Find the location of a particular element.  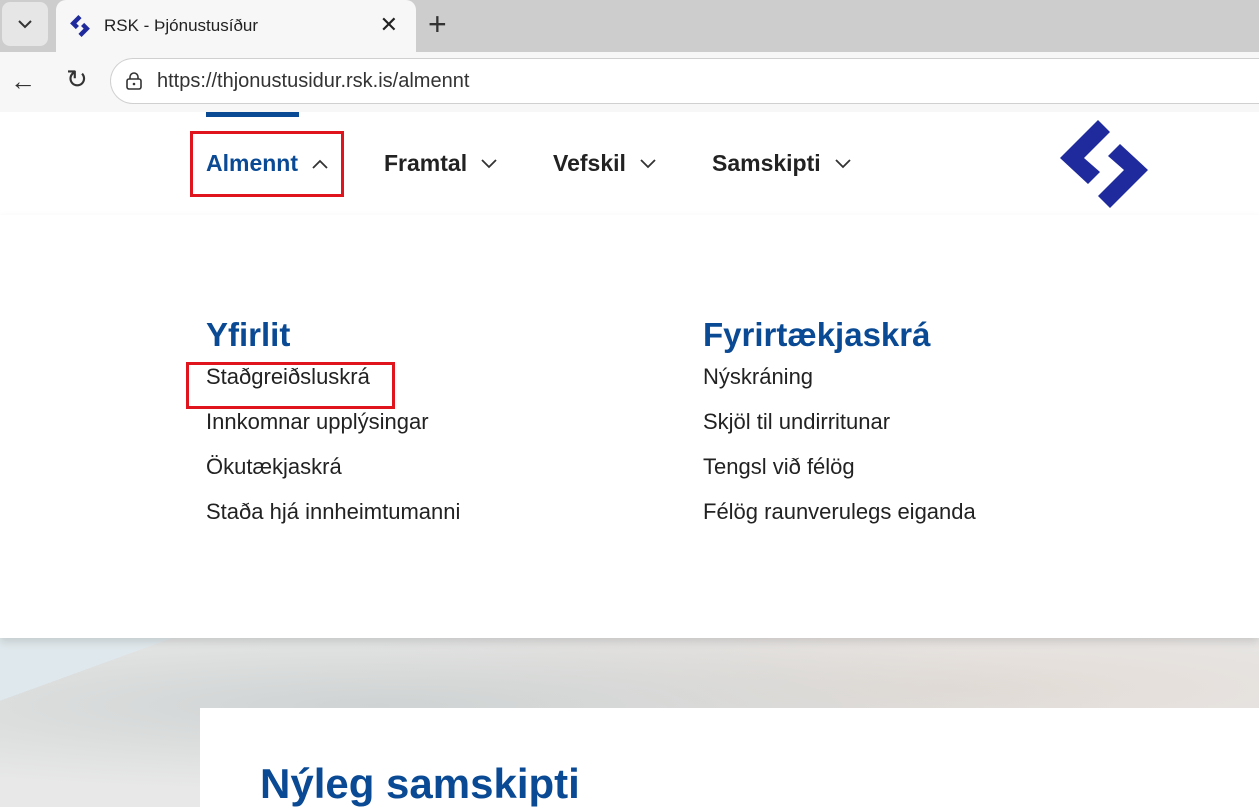

address-bar: https://thjonustusidur.rsk.is/almennt is located at coordinates (684, 81).